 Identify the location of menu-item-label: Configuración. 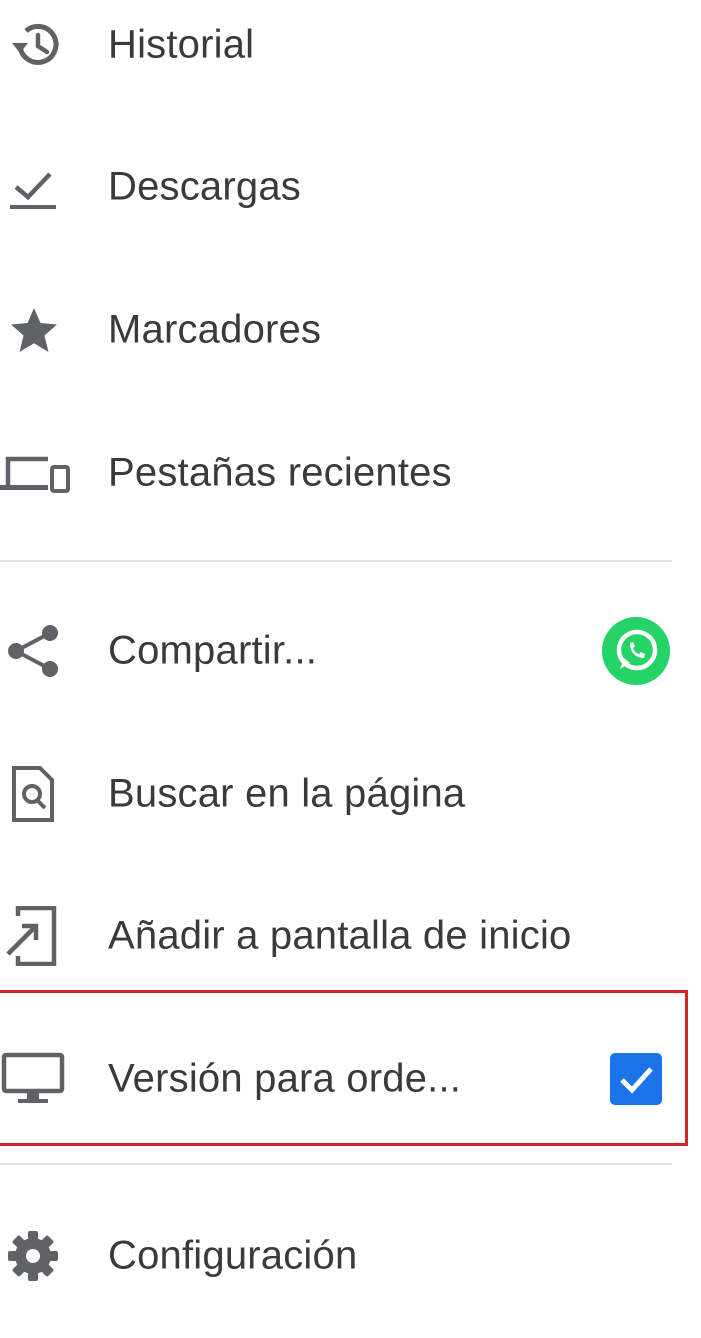
(233, 1255).